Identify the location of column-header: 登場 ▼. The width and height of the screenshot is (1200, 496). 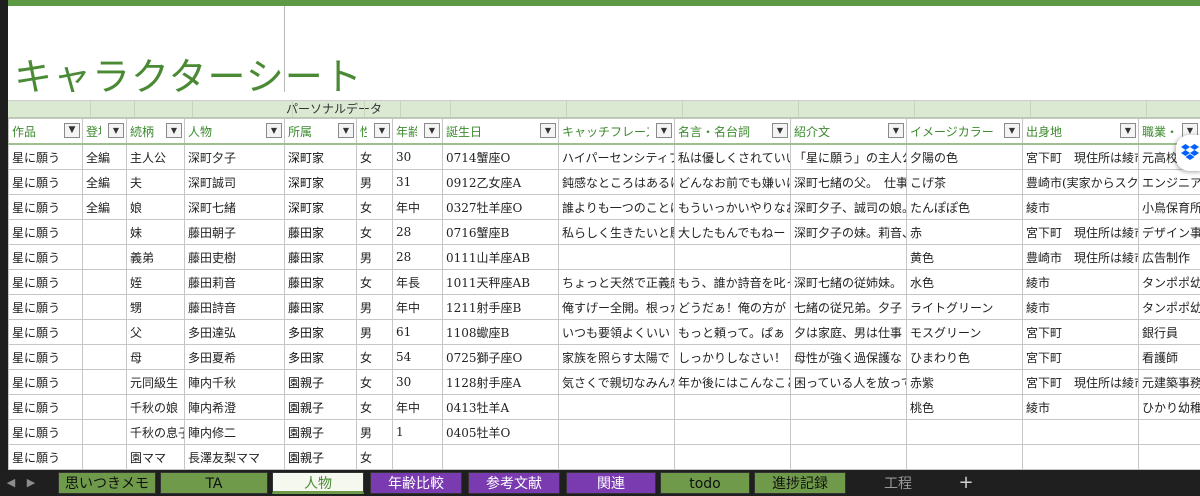
(104, 131).